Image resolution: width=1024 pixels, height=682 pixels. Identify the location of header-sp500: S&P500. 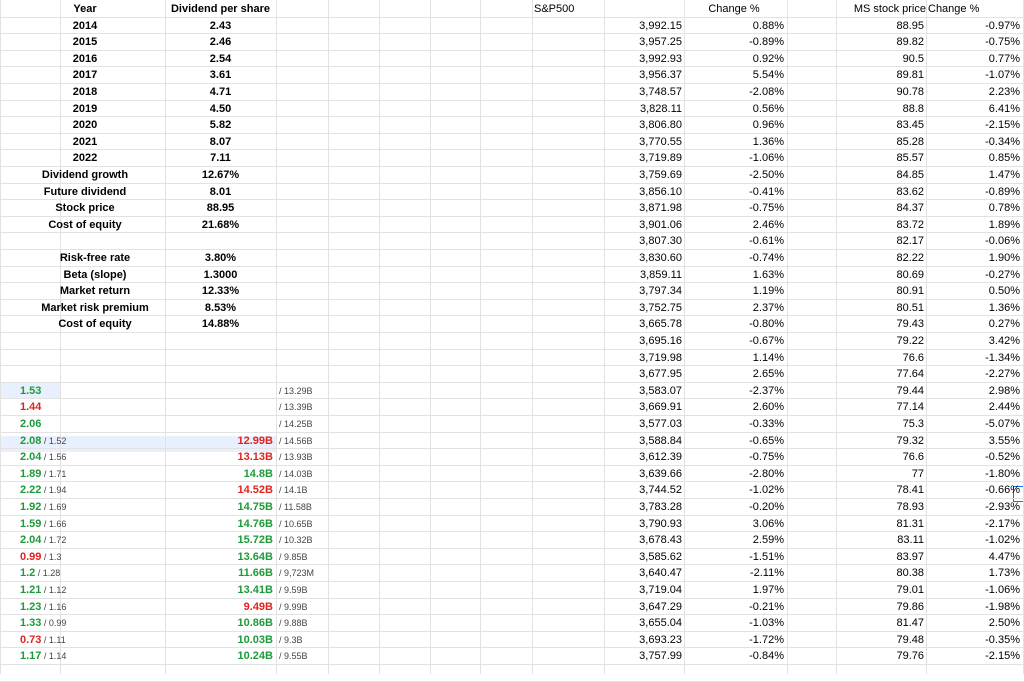
(569, 9).